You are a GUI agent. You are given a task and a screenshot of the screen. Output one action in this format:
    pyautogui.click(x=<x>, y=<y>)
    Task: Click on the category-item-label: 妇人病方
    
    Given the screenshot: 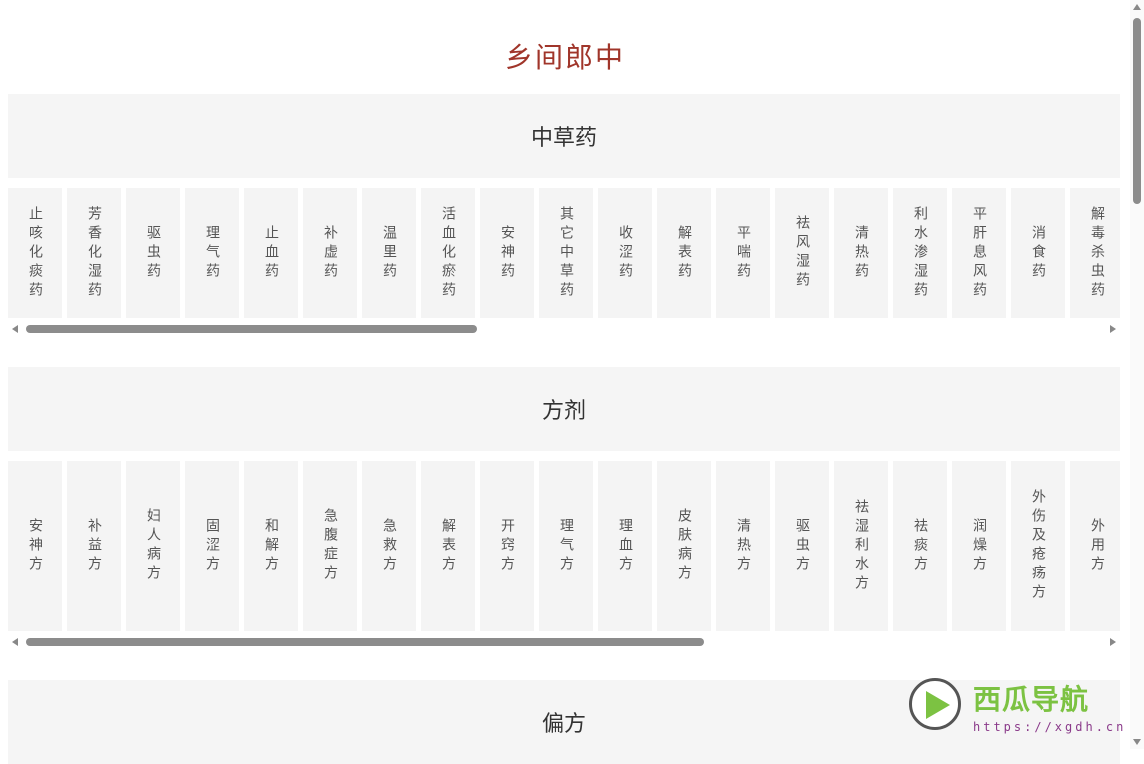 What is the action you would take?
    pyautogui.click(x=153, y=546)
    